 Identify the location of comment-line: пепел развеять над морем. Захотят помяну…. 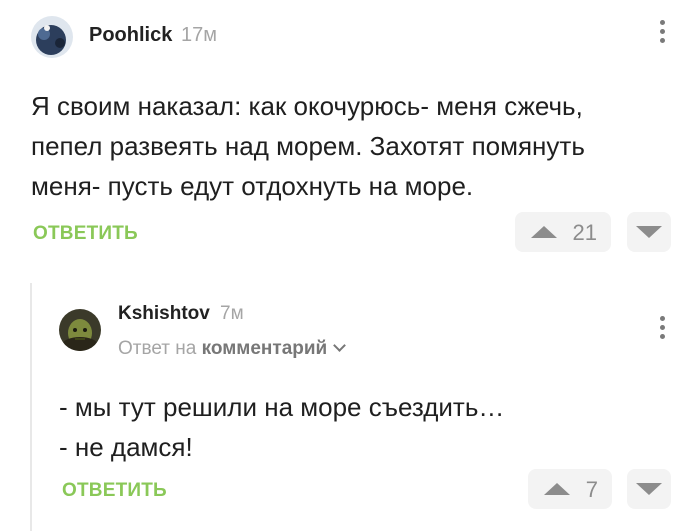
(308, 146).